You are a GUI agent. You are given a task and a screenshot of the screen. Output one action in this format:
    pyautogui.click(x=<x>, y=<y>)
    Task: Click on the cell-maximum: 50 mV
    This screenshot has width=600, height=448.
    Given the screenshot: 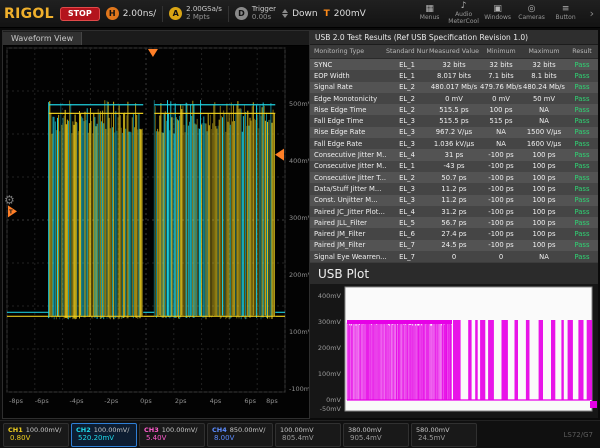 What is the action you would take?
    pyautogui.click(x=544, y=98)
    